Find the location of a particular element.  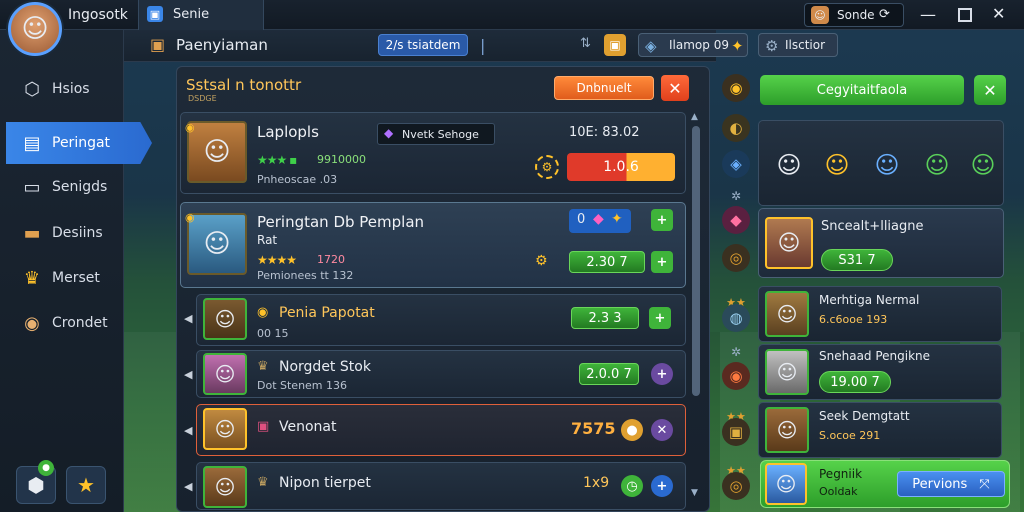

category-column: ◉ ◐ ◈ ✲ ◆ ◎ ★★ ◍ ✲ ◉ ★★ ▣ ★★ ◎ is located at coordinates (737, 289).